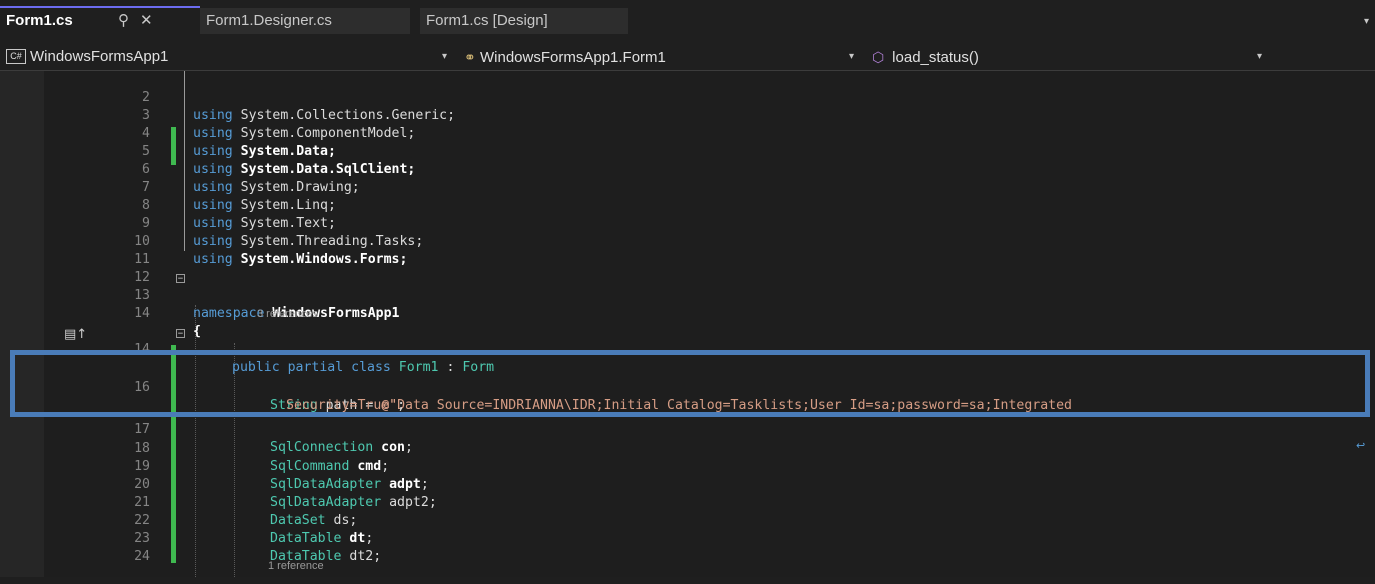  Describe the element at coordinates (687, 250) in the screenshot. I see `code-line: 11` at that location.